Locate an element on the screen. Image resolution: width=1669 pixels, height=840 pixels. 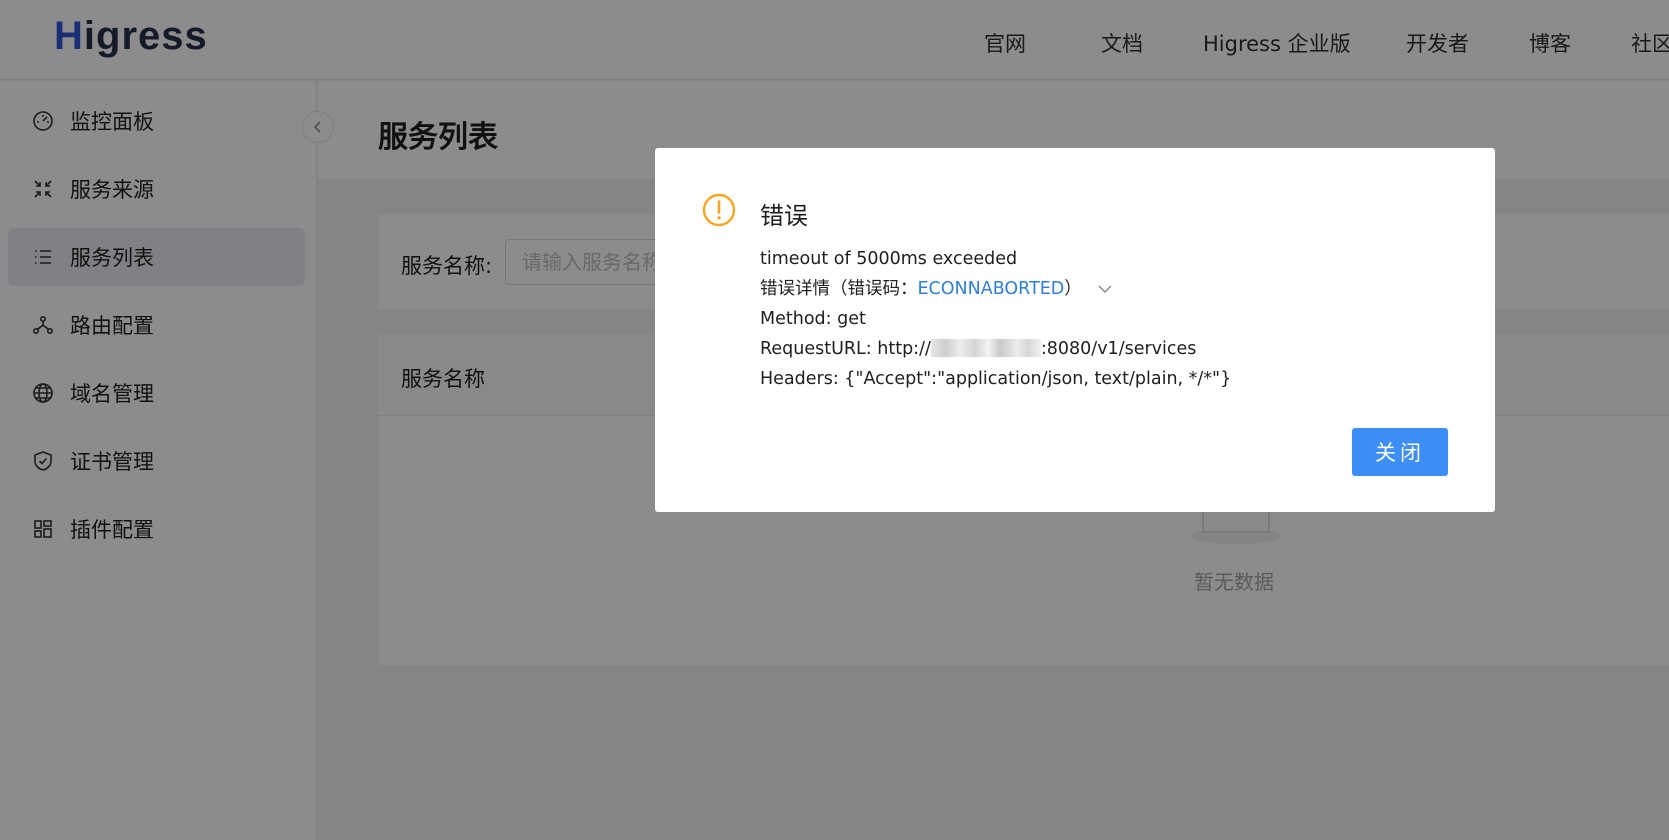
request-method: Method: get is located at coordinates (813, 319).